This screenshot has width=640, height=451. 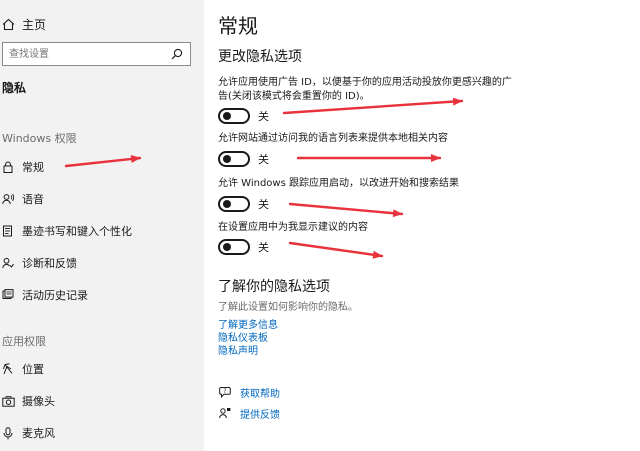 What do you see at coordinates (260, 415) in the screenshot?
I see `give-feedback-label: 提供反馈` at bounding box center [260, 415].